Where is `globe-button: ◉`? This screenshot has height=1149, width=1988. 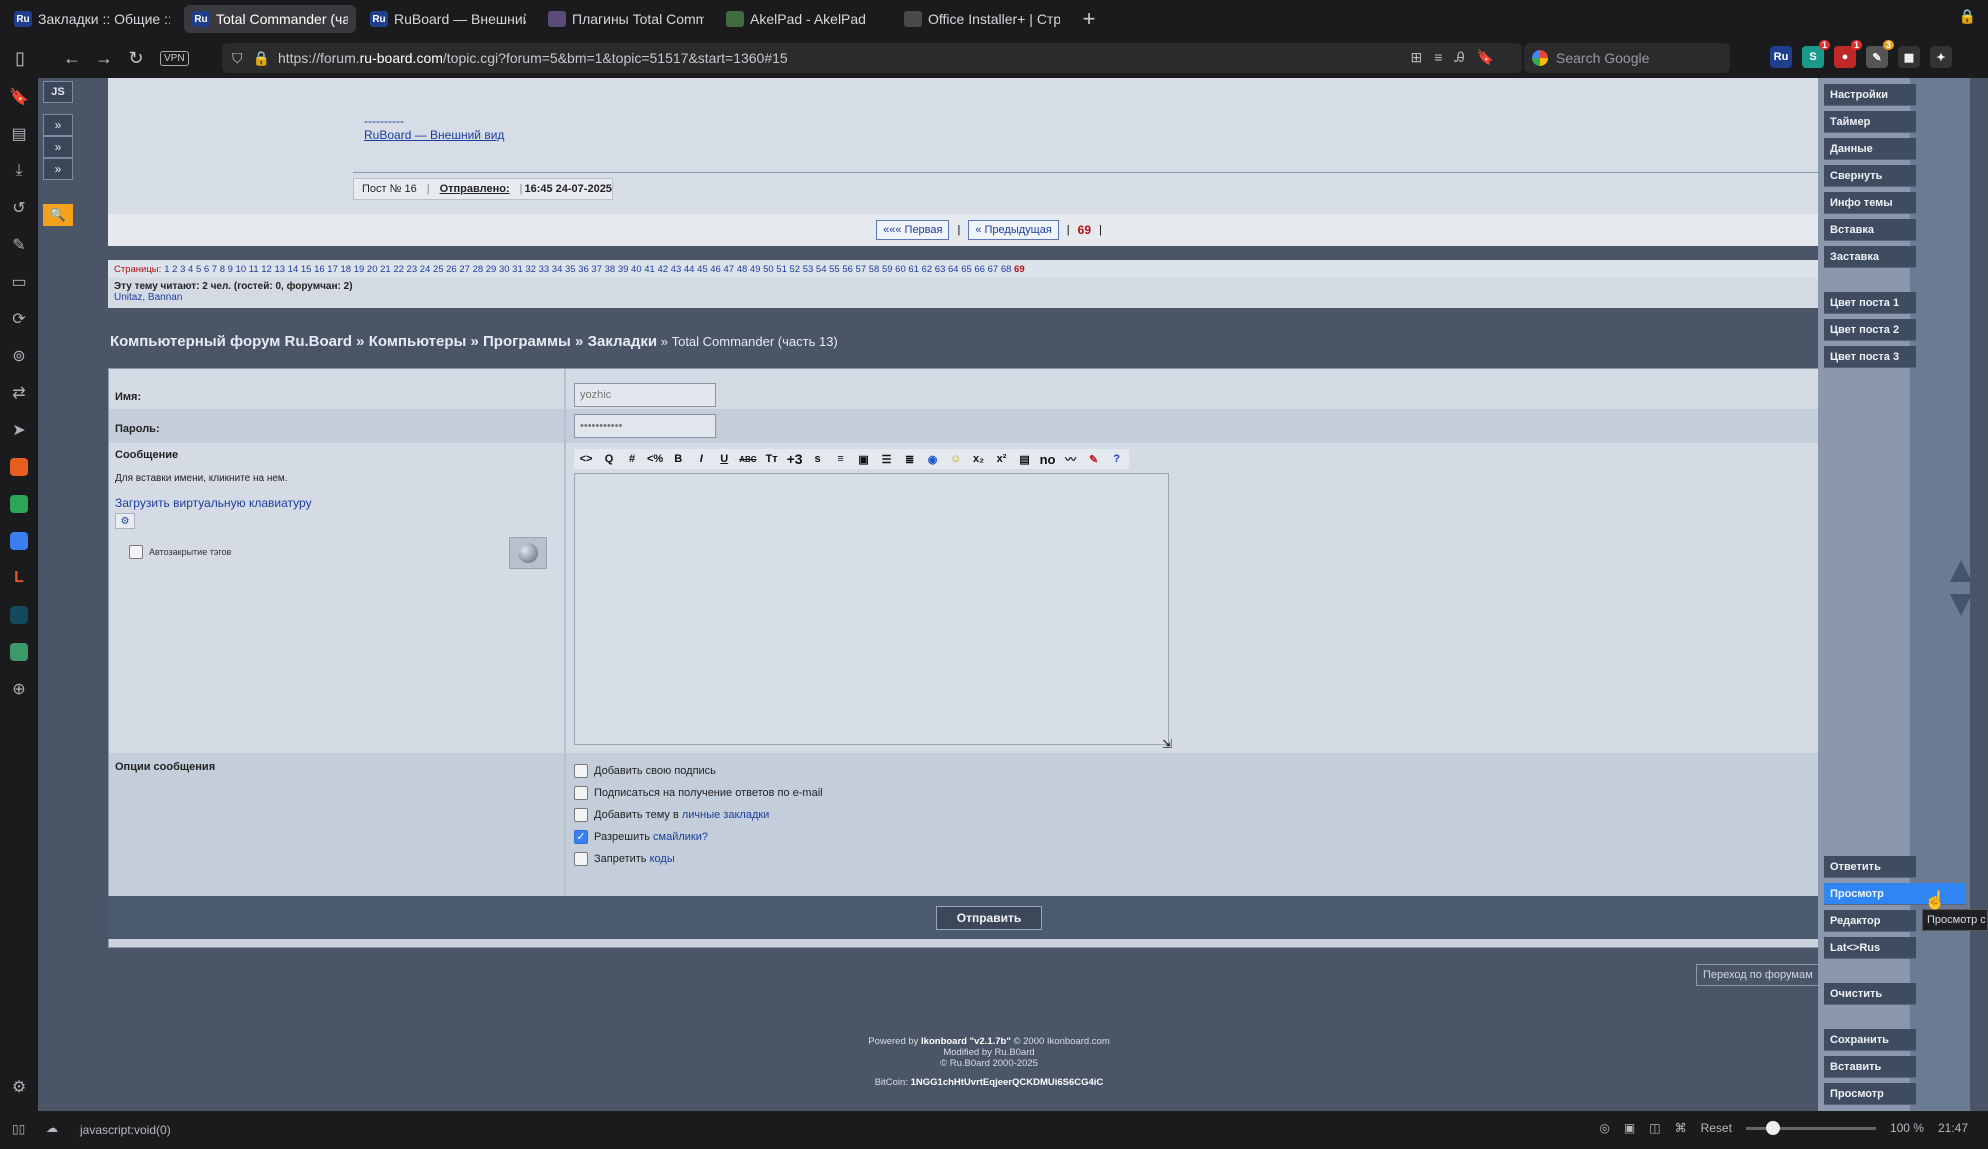 globe-button: ◉ is located at coordinates (933, 459).